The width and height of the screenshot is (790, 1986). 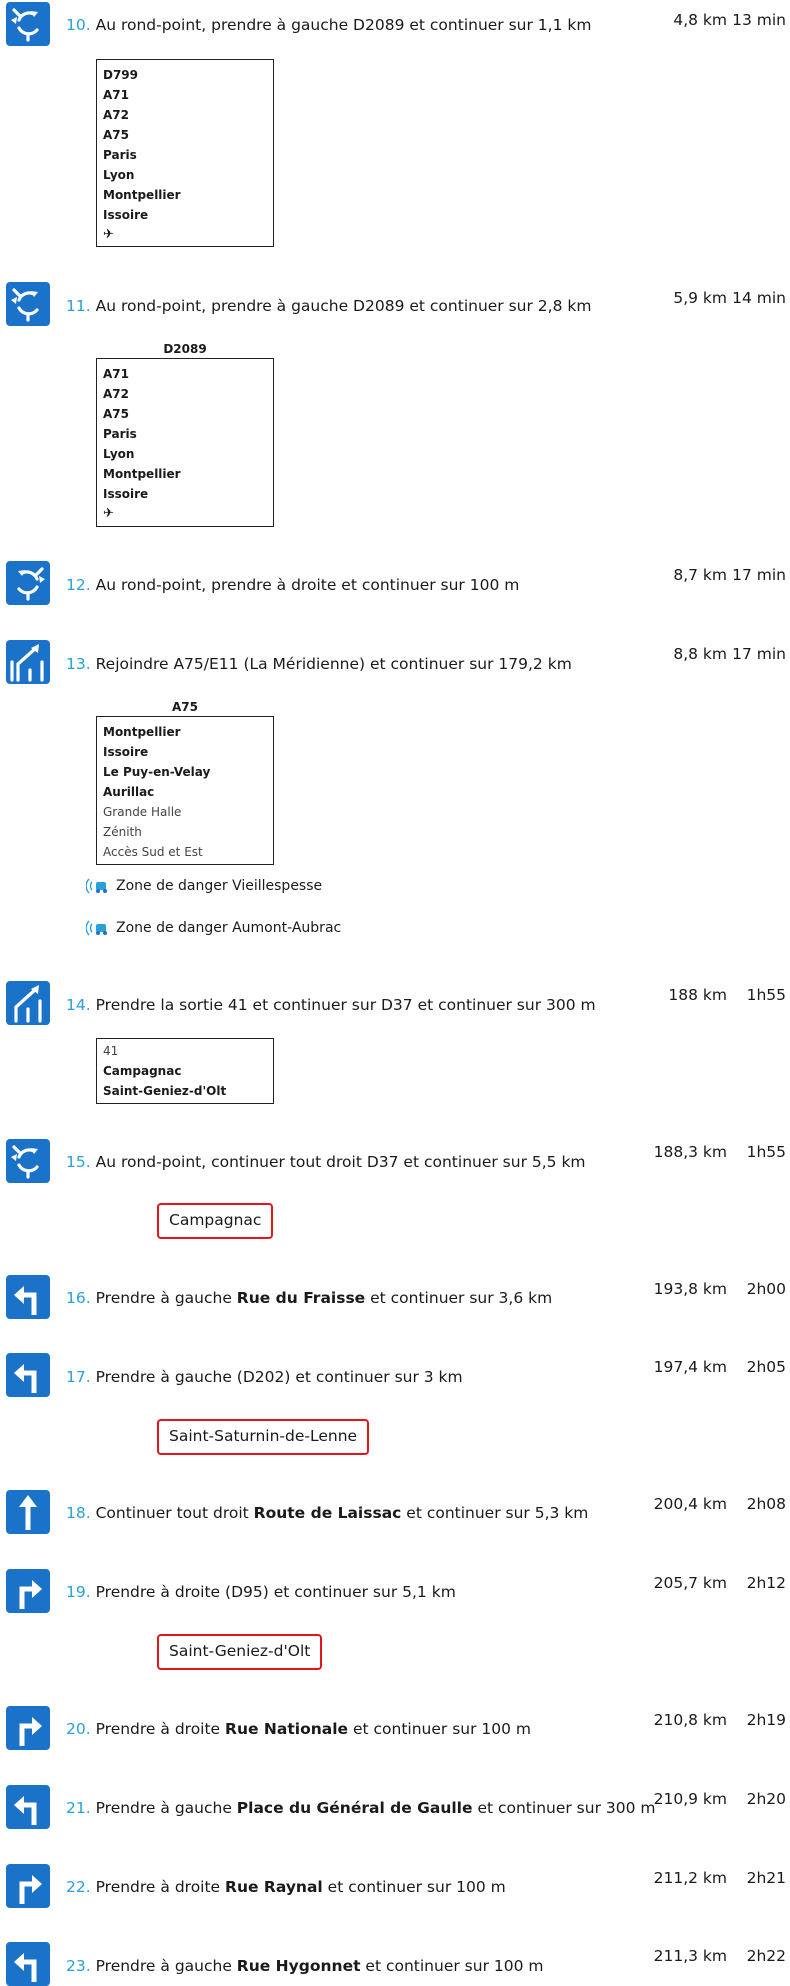 What do you see at coordinates (766, 1289) in the screenshot?
I see `step-time: 2h00` at bounding box center [766, 1289].